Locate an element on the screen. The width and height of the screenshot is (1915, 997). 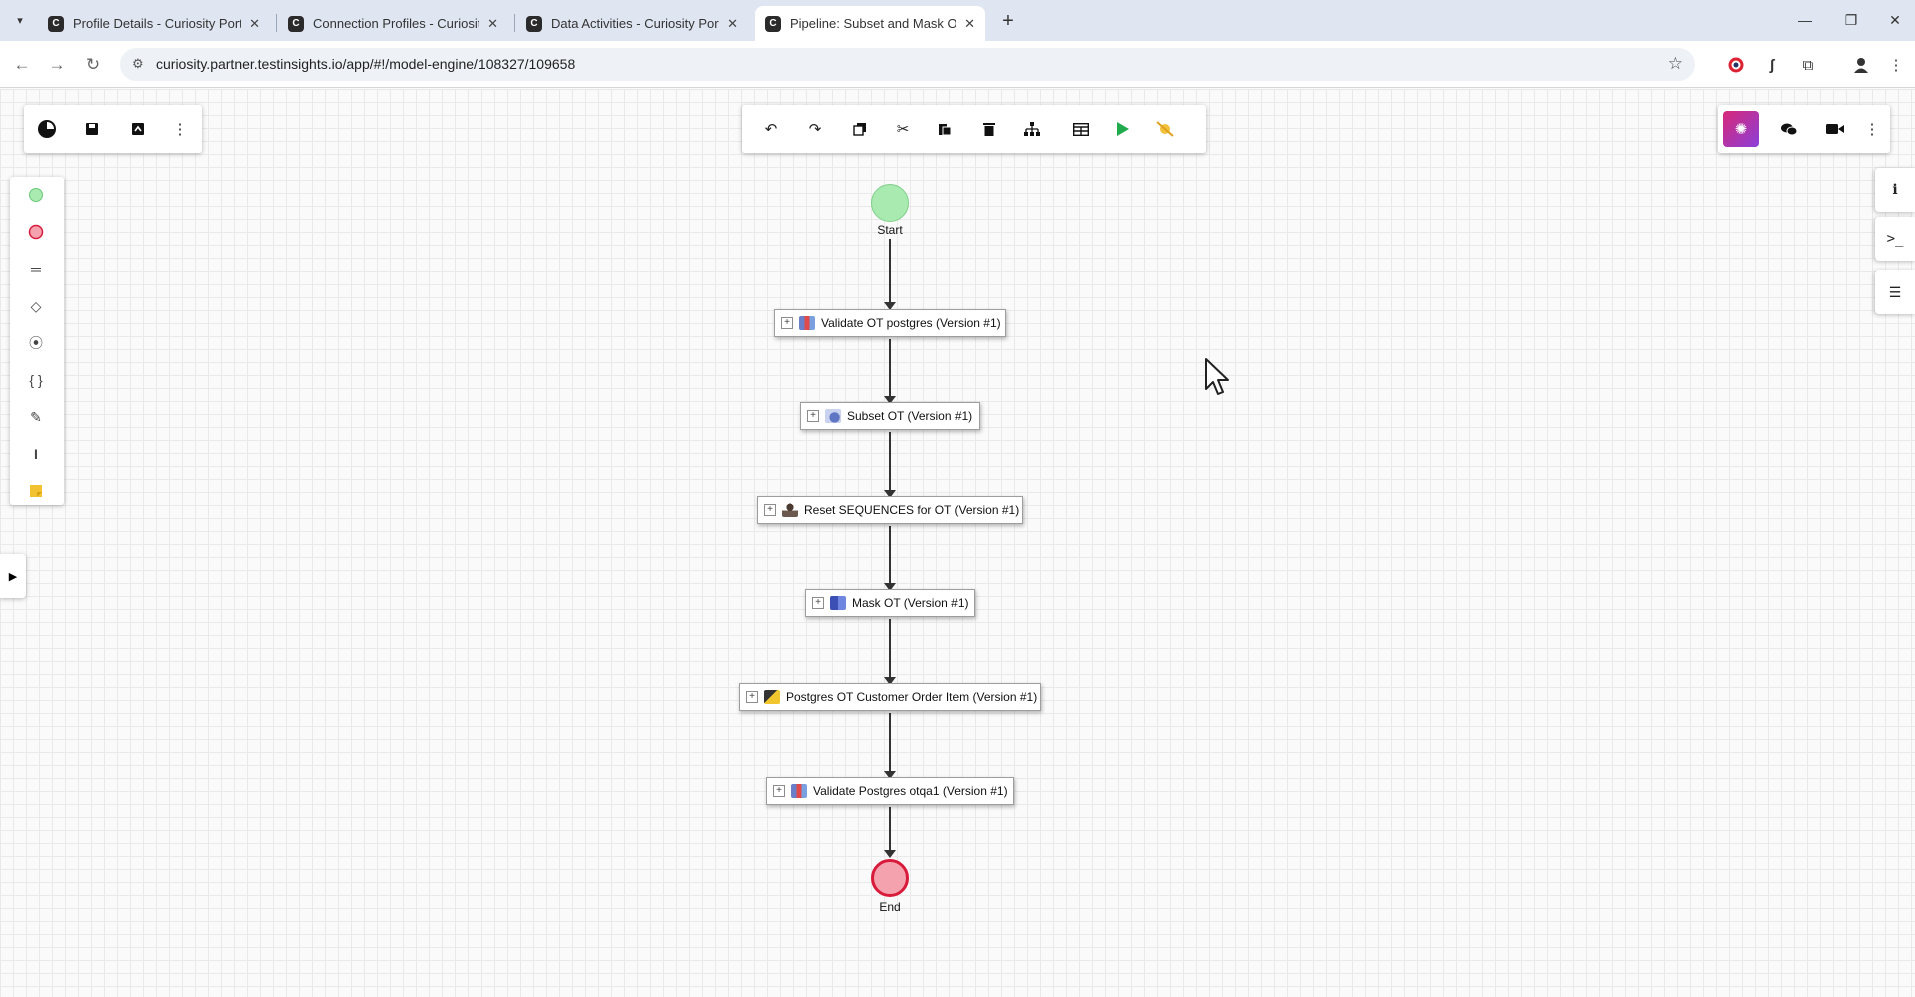
hierarchy-icon is located at coordinates (1032, 129).